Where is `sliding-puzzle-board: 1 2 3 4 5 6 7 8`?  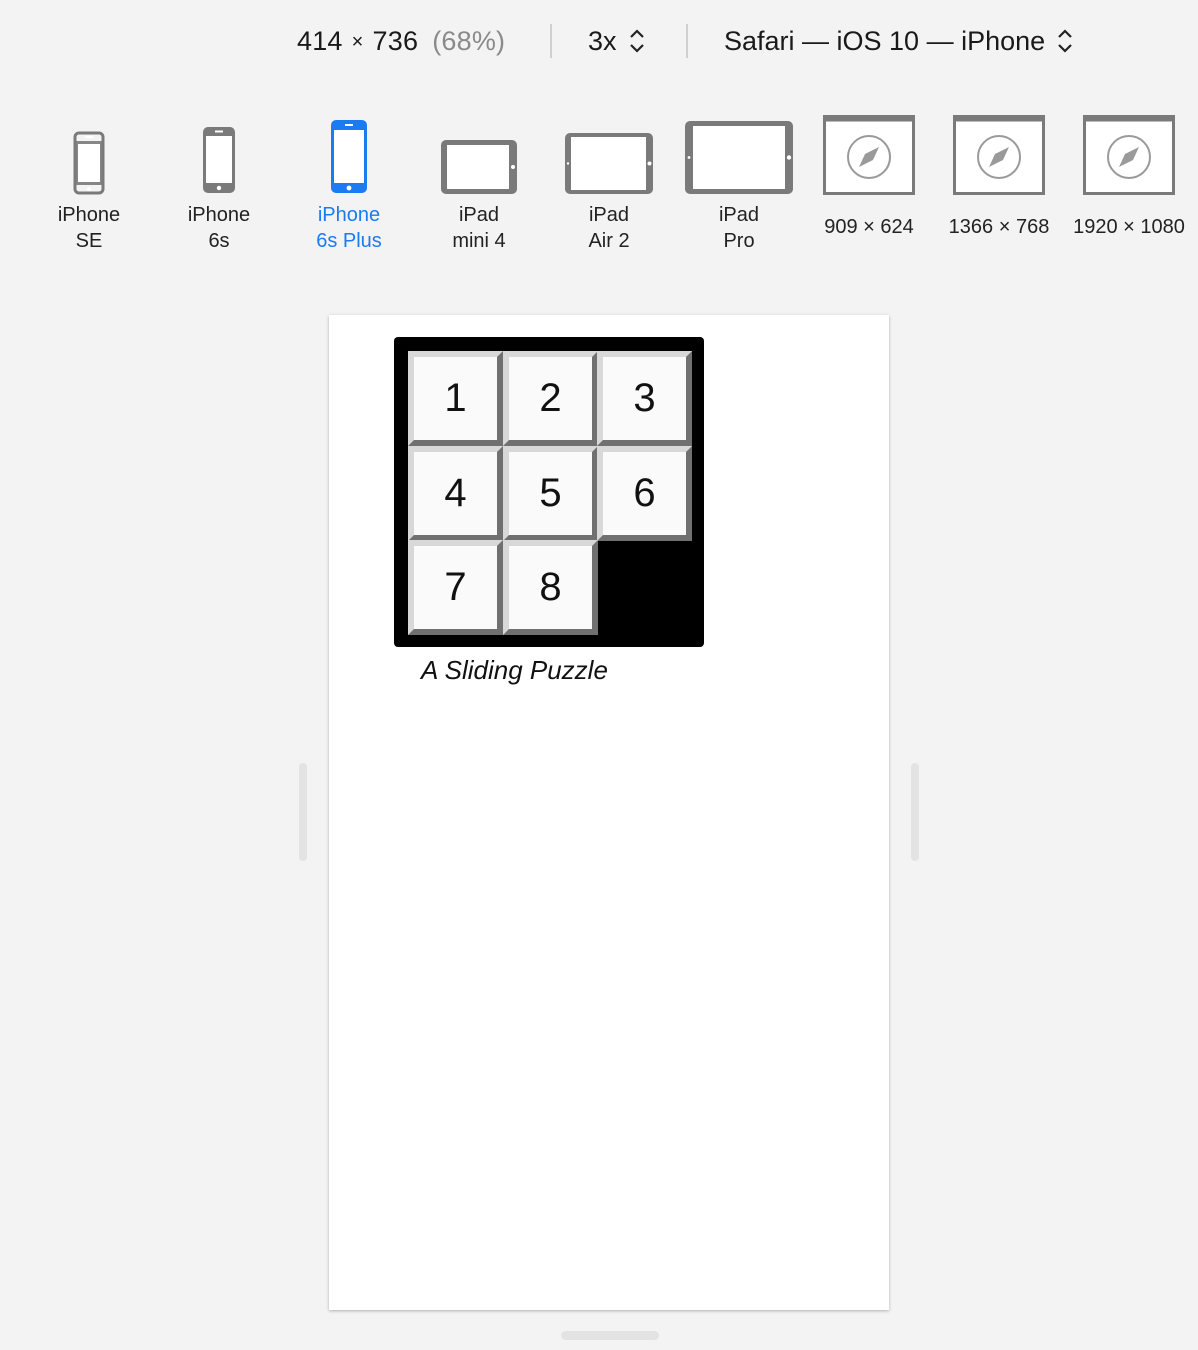 sliding-puzzle-board: 1 2 3 4 5 6 7 8 is located at coordinates (549, 492).